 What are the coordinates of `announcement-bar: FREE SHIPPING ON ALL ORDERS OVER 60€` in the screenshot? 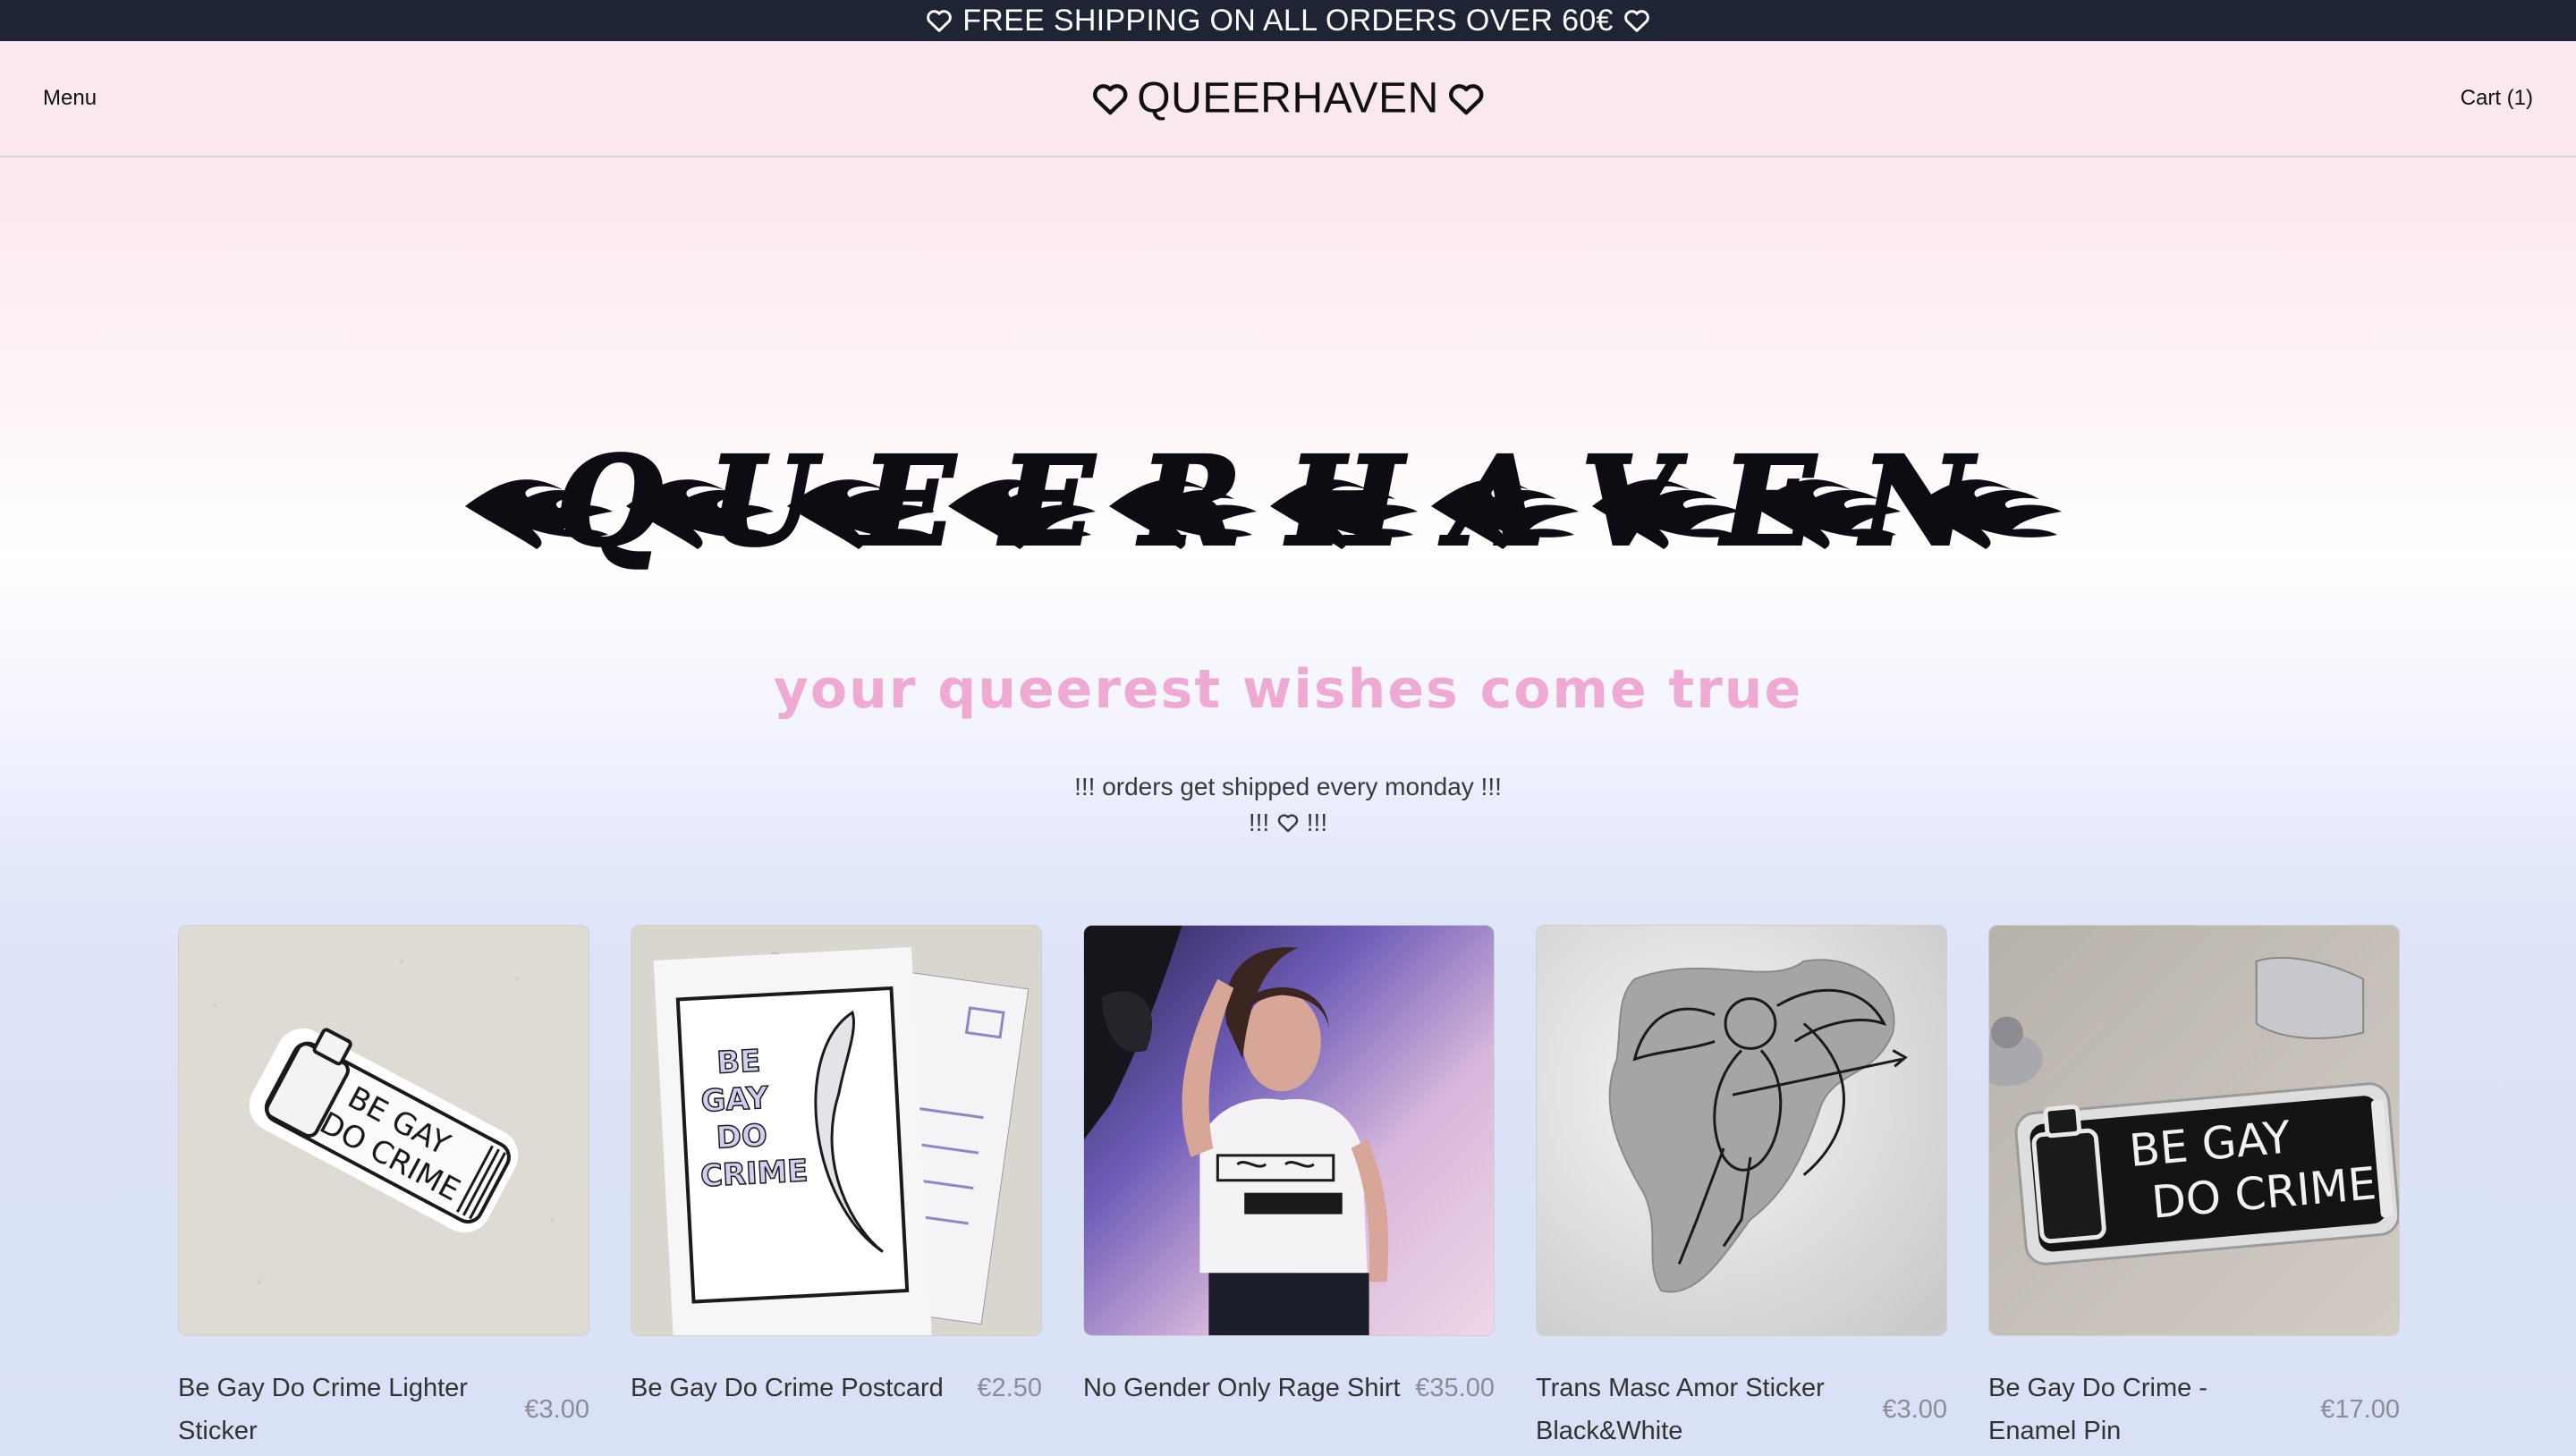 It's located at (1288, 20).